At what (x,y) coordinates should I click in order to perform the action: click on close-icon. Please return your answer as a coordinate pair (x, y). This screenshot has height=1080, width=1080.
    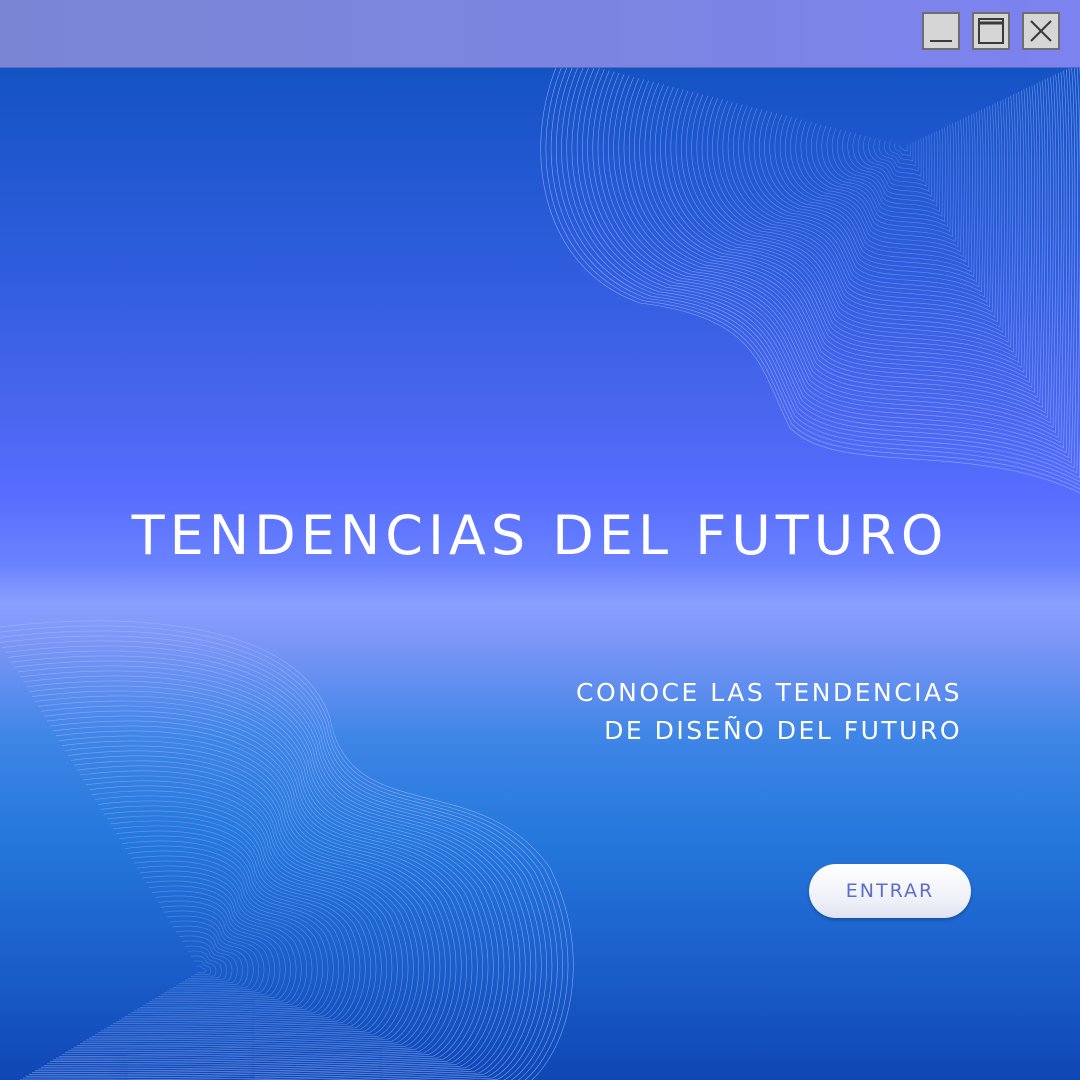
    Looking at the image, I should click on (1041, 31).